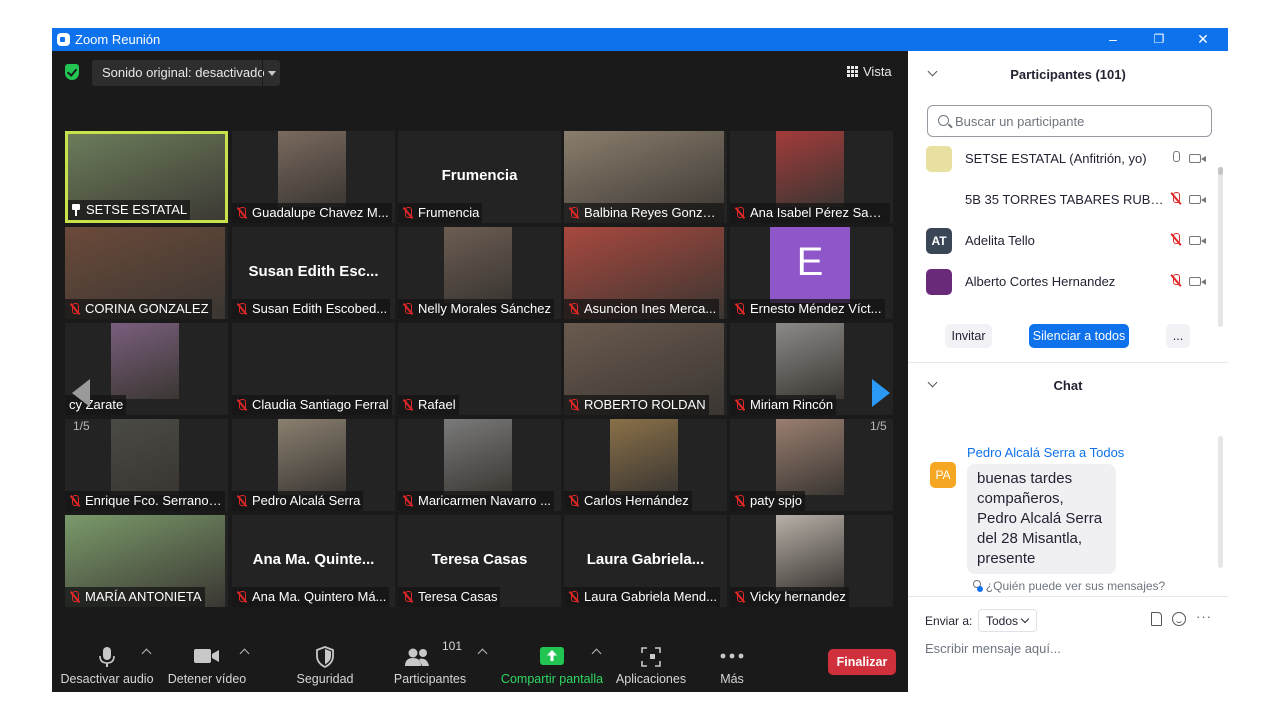 This screenshot has width=1280, height=720. Describe the element at coordinates (792, 404) in the screenshot. I see `participant-name: Miriam Rincón` at that location.